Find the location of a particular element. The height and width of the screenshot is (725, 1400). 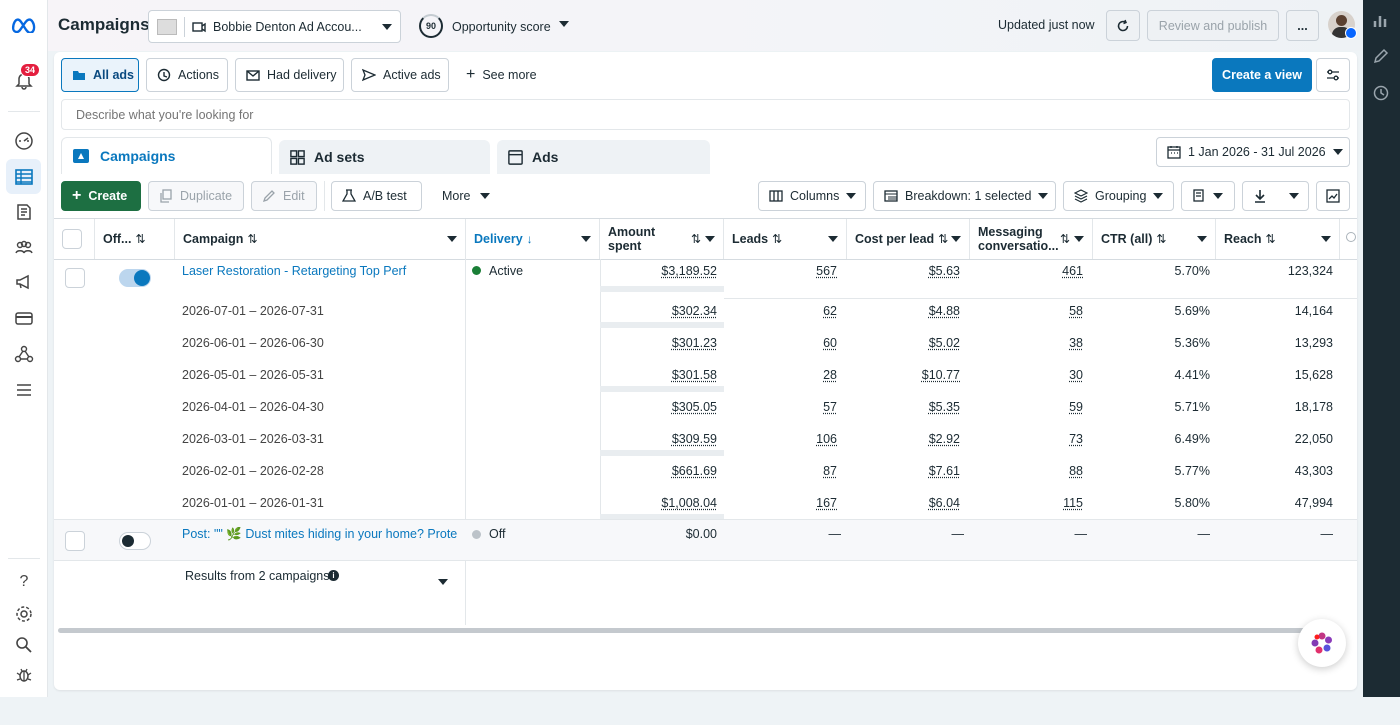

had-delivery-filter: Had delivery is located at coordinates (289, 75).